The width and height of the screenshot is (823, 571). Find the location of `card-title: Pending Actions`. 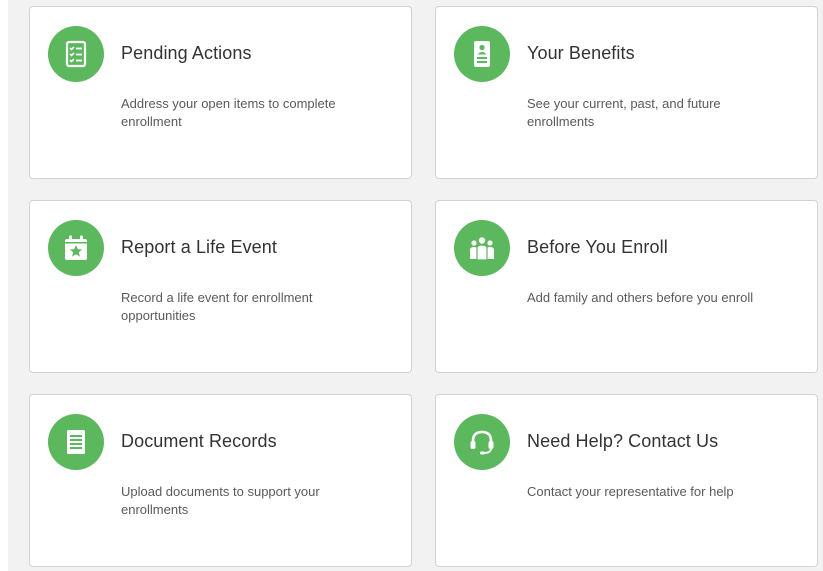

card-title: Pending Actions is located at coordinates (186, 53).